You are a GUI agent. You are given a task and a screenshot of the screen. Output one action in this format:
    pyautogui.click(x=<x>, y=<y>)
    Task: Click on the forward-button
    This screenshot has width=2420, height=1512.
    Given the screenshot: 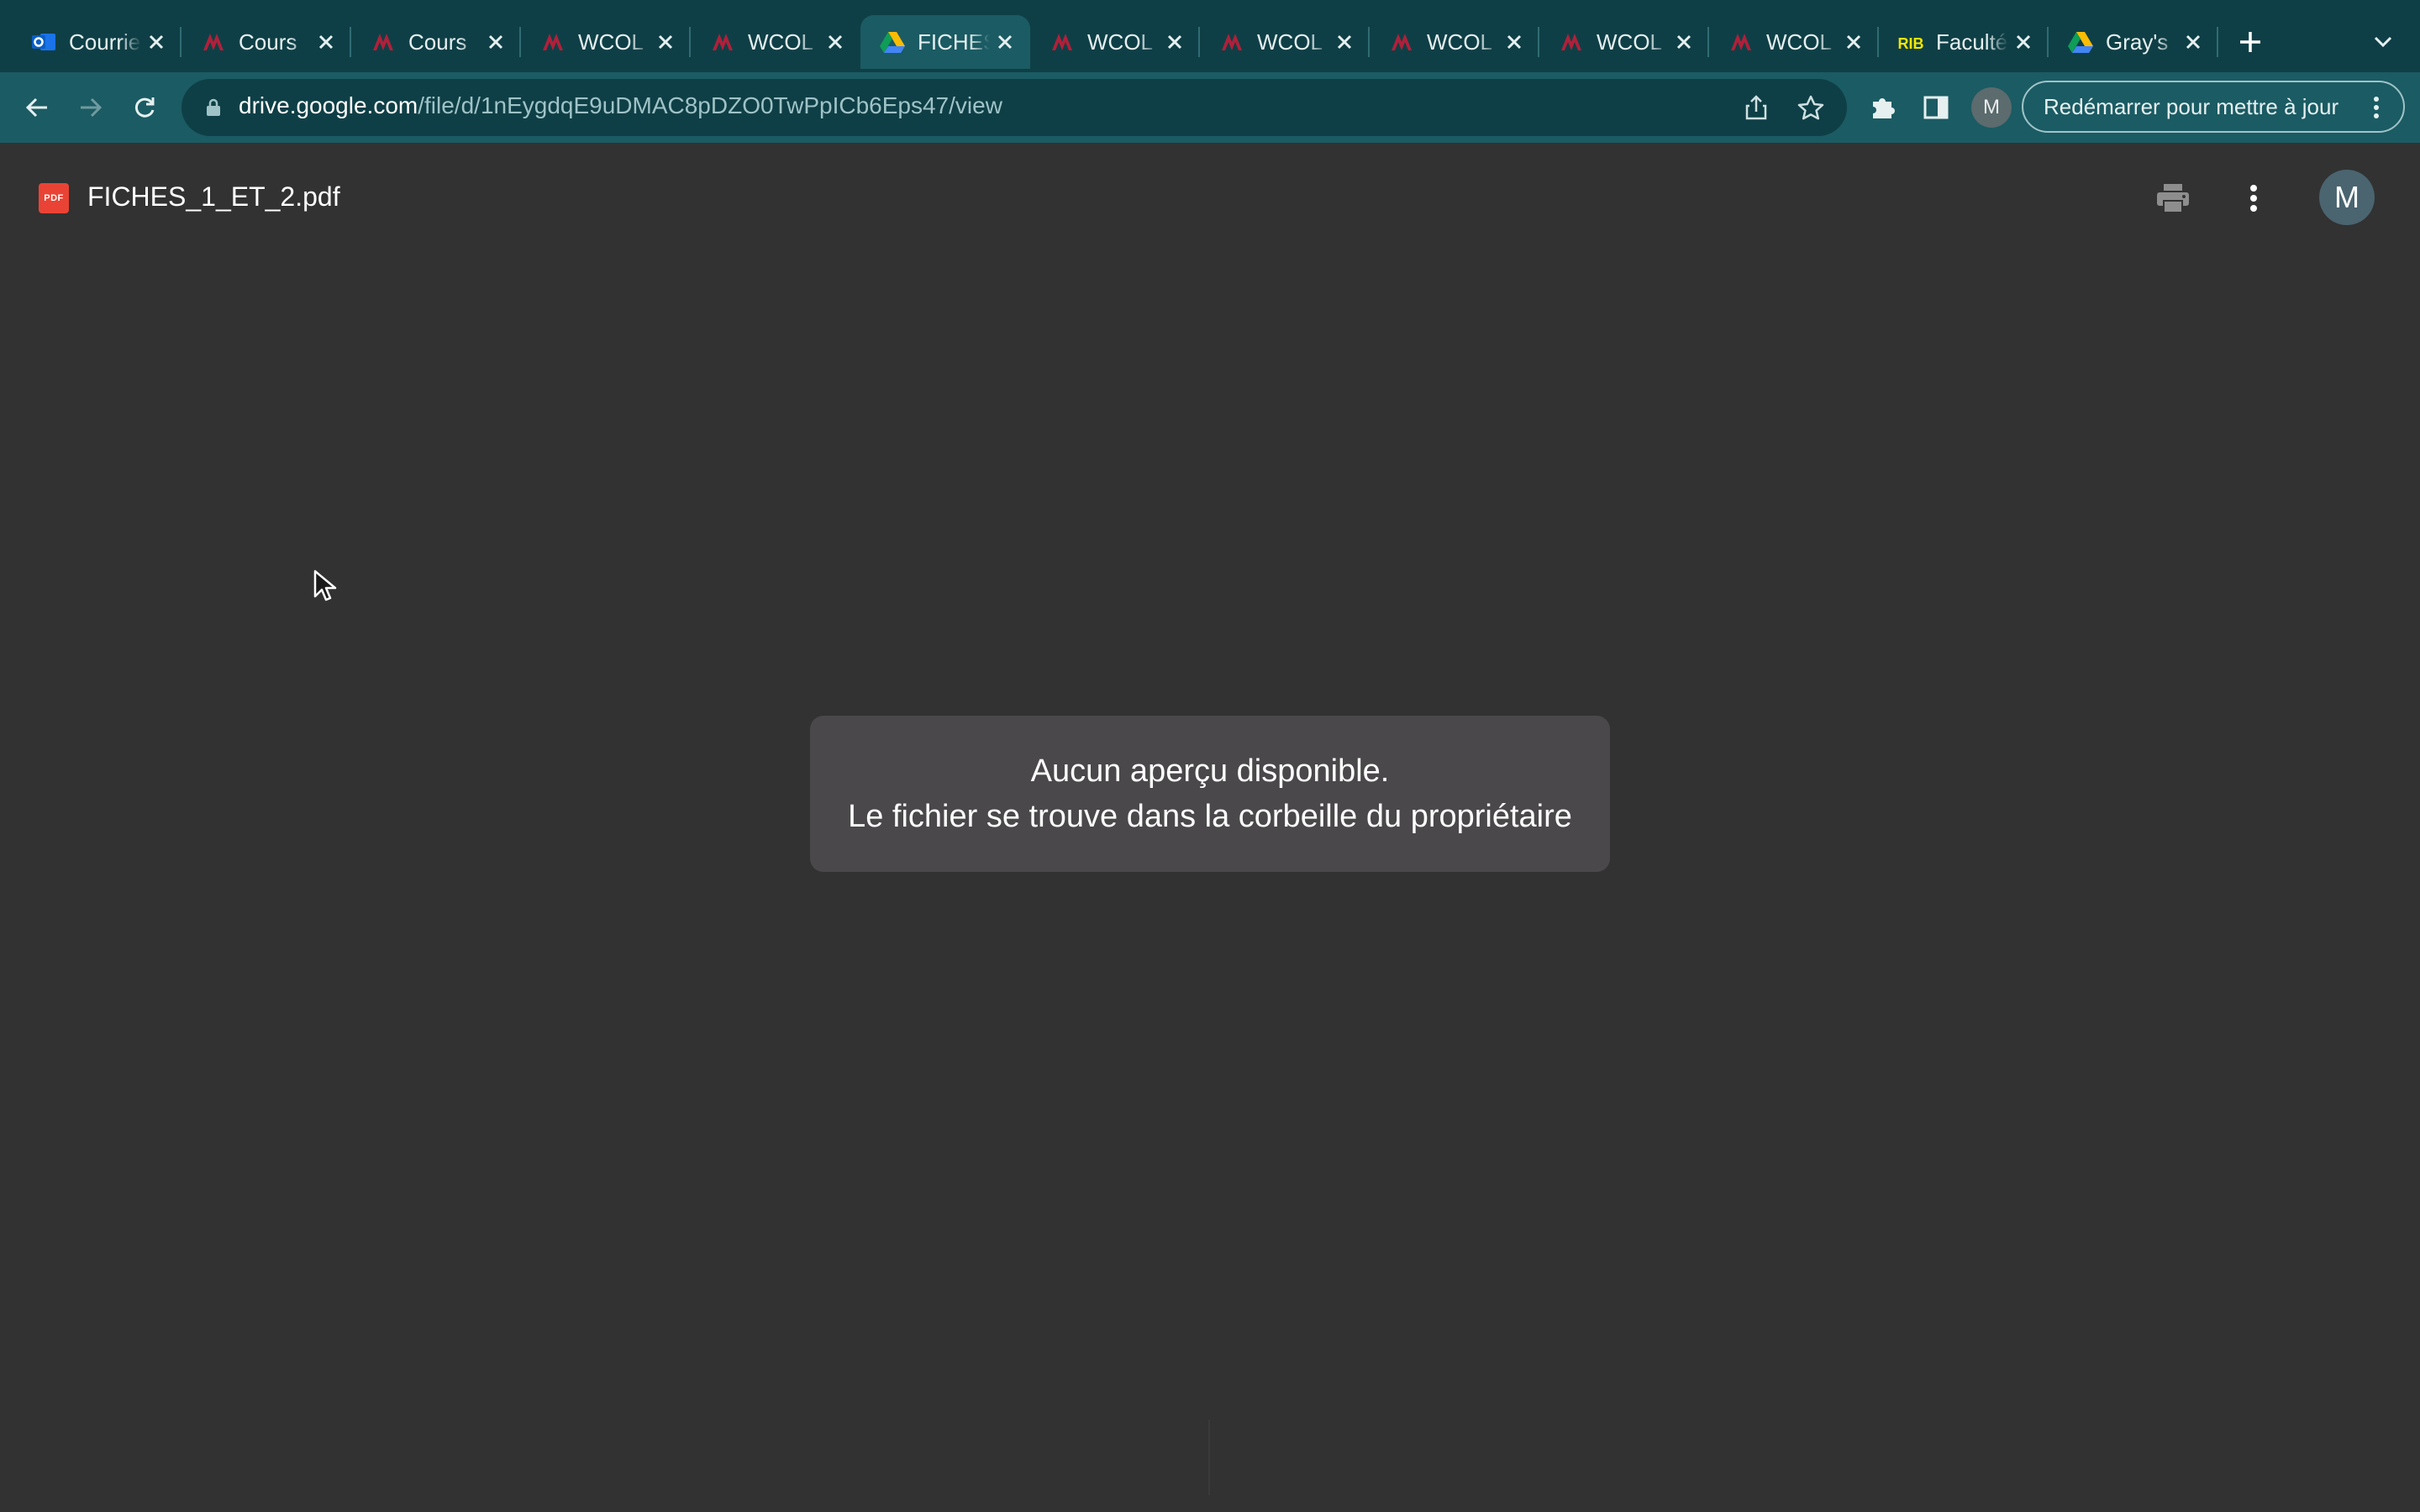 What is the action you would take?
    pyautogui.click(x=91, y=107)
    